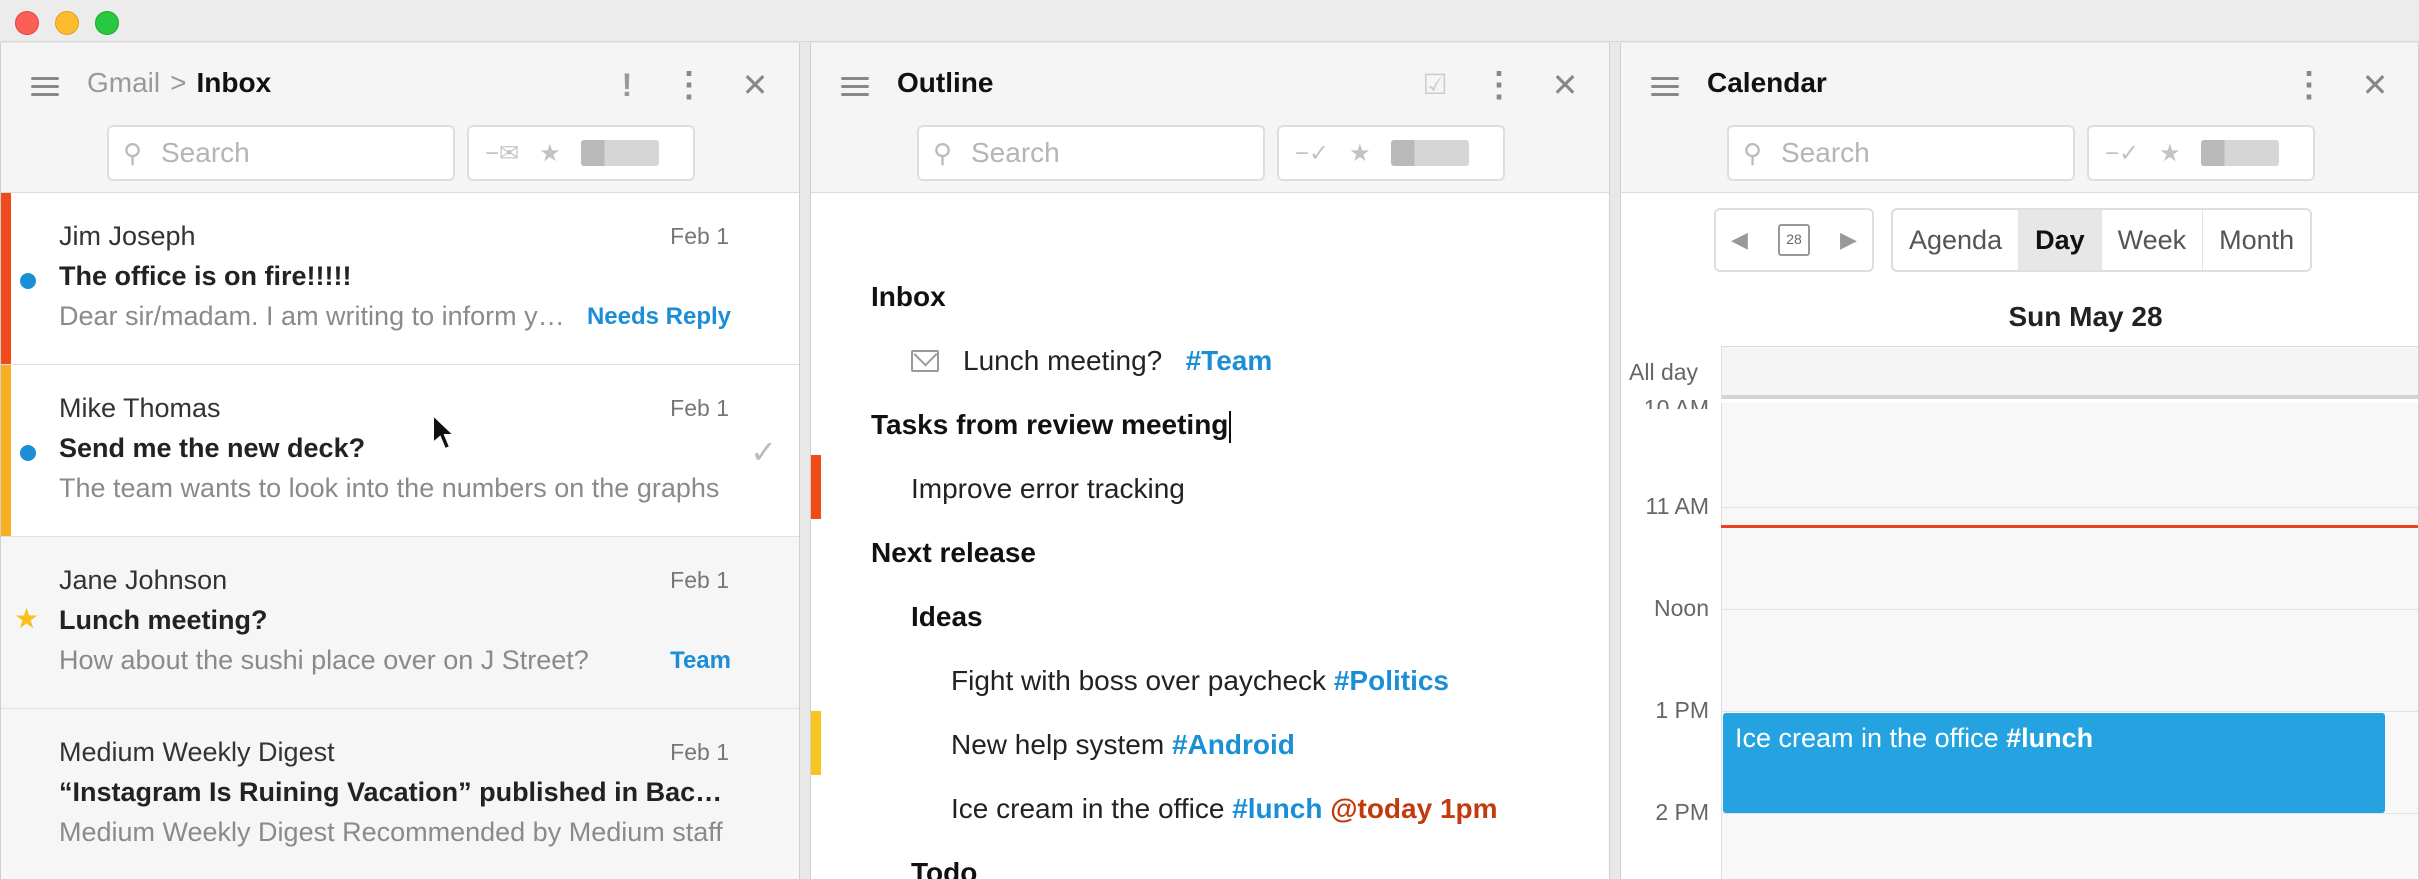 This screenshot has height=879, width=2419. What do you see at coordinates (945, 82) in the screenshot?
I see `panel-title: Outline` at bounding box center [945, 82].